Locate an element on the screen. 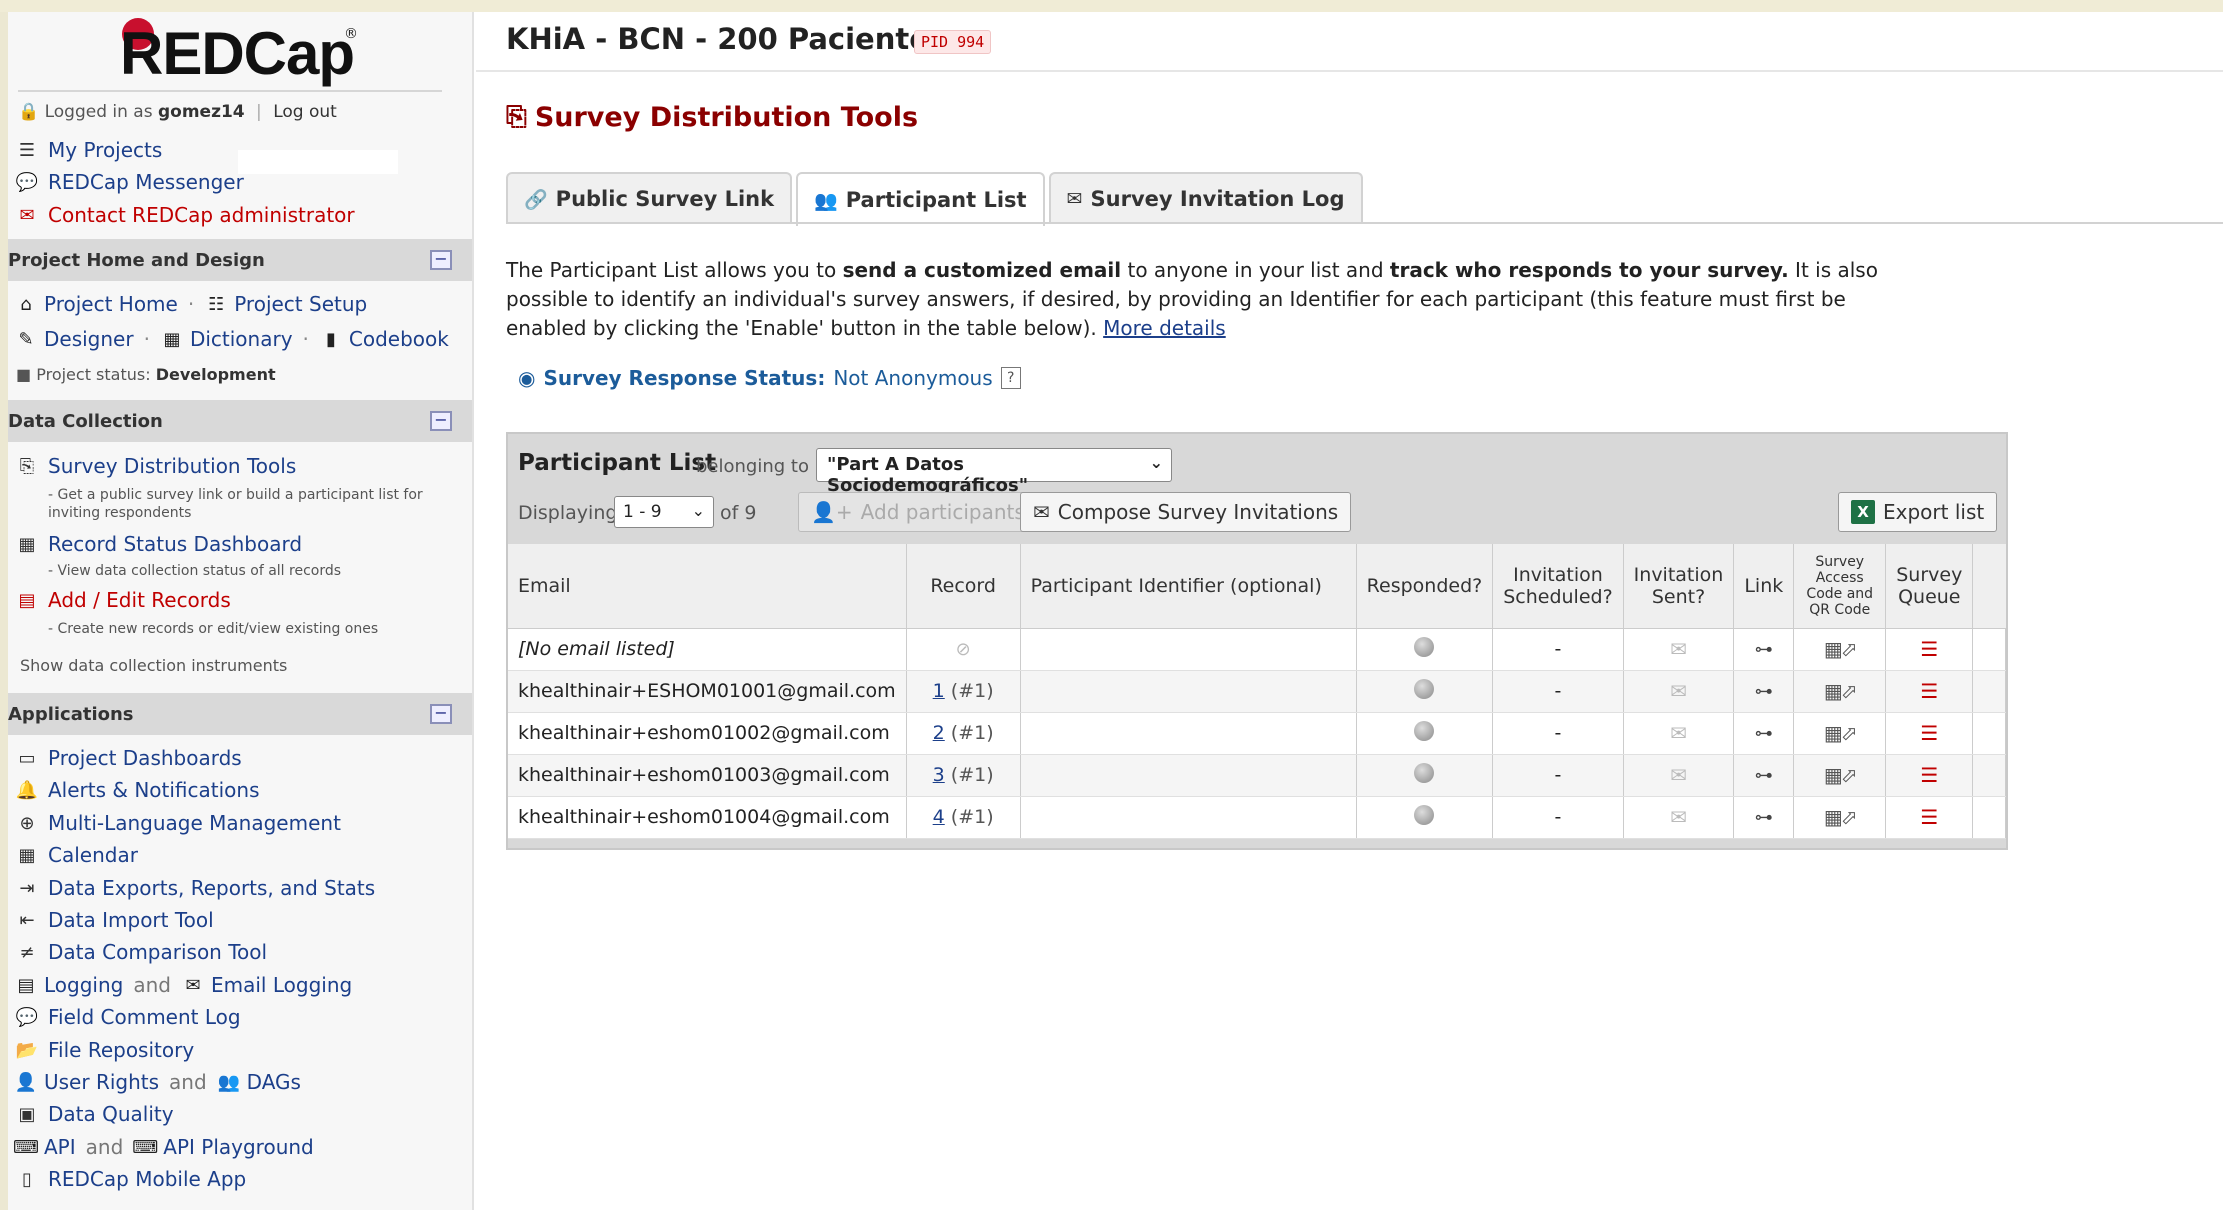 The height and width of the screenshot is (1210, 2223). mobile-app-link: ▯ REDCap Mobile App is located at coordinates (130, 1179).